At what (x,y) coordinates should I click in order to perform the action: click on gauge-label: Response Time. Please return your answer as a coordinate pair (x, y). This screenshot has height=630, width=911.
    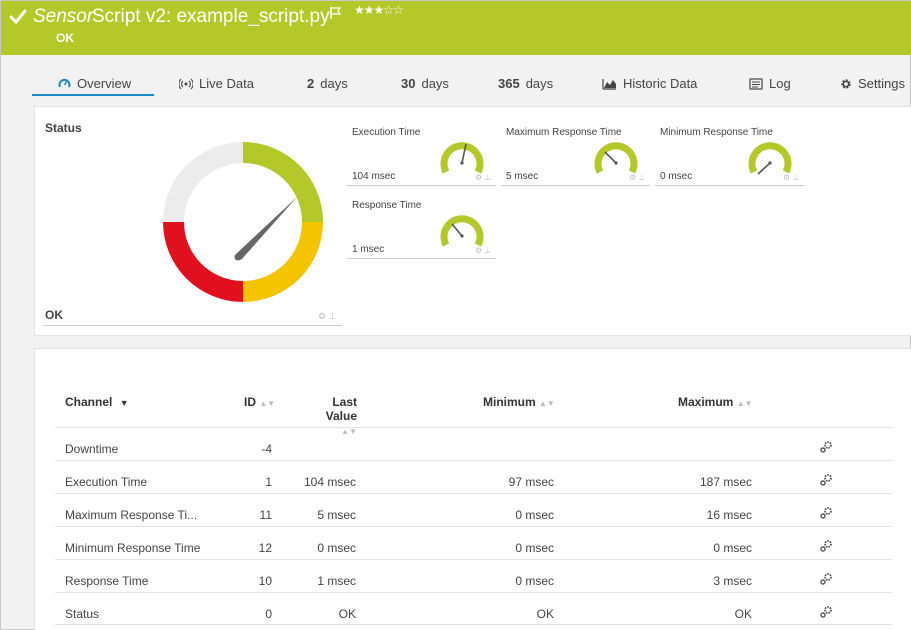
    Looking at the image, I should click on (387, 205).